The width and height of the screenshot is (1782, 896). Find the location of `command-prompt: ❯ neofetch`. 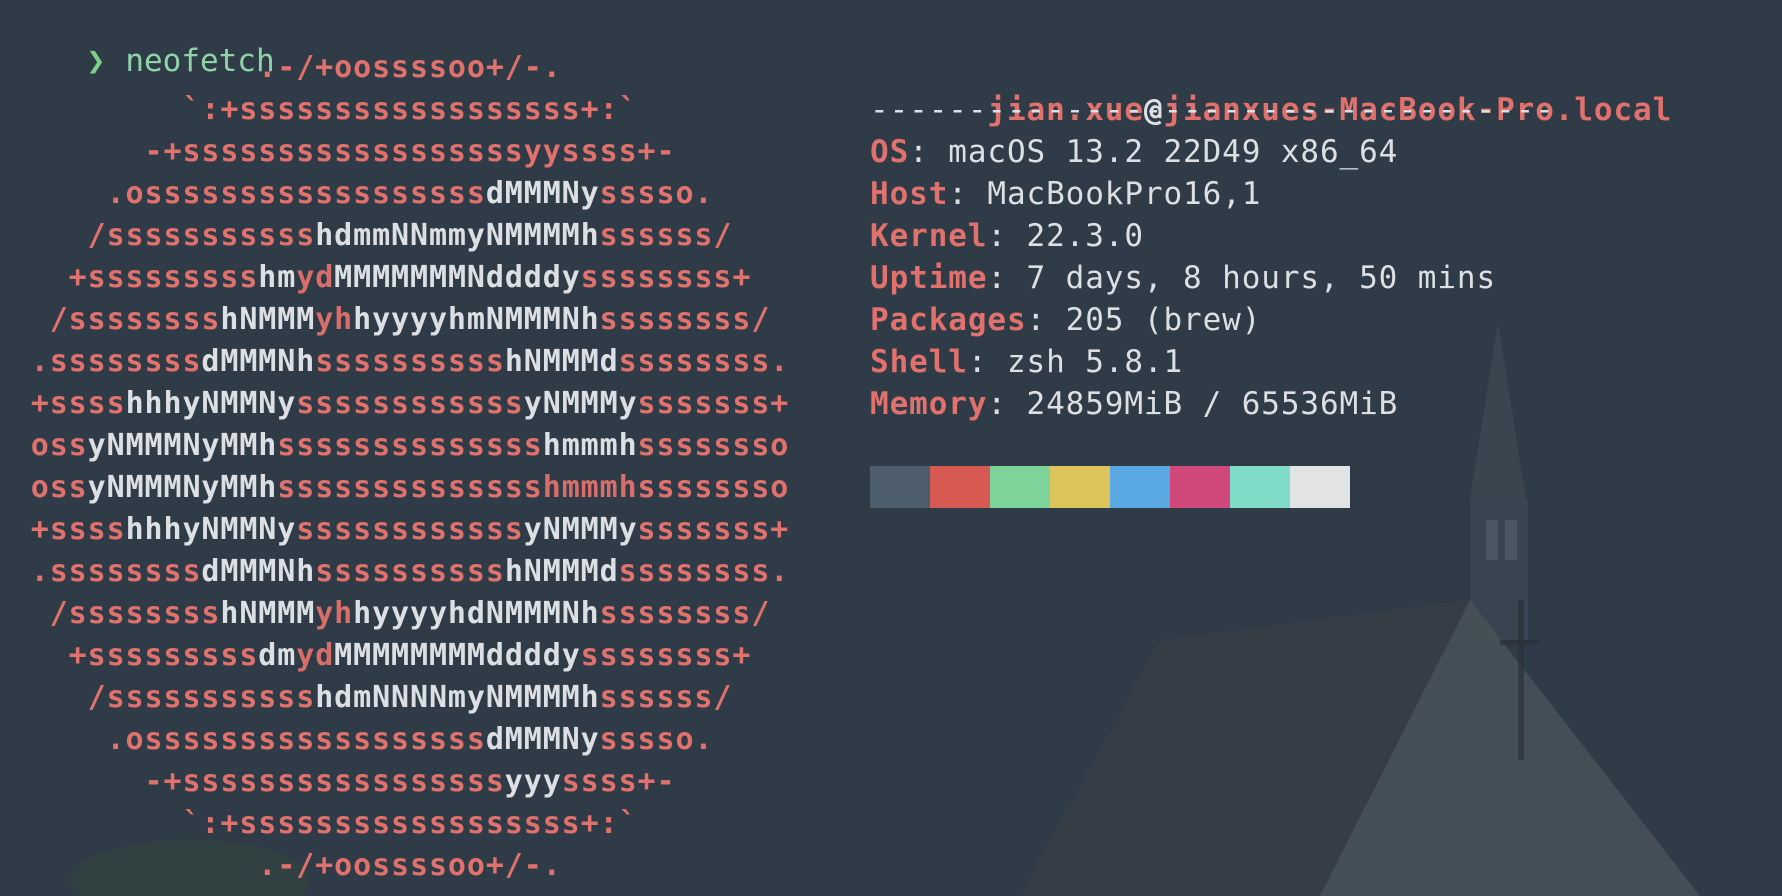

command-prompt: ❯ neofetch is located at coordinates (143, 43).